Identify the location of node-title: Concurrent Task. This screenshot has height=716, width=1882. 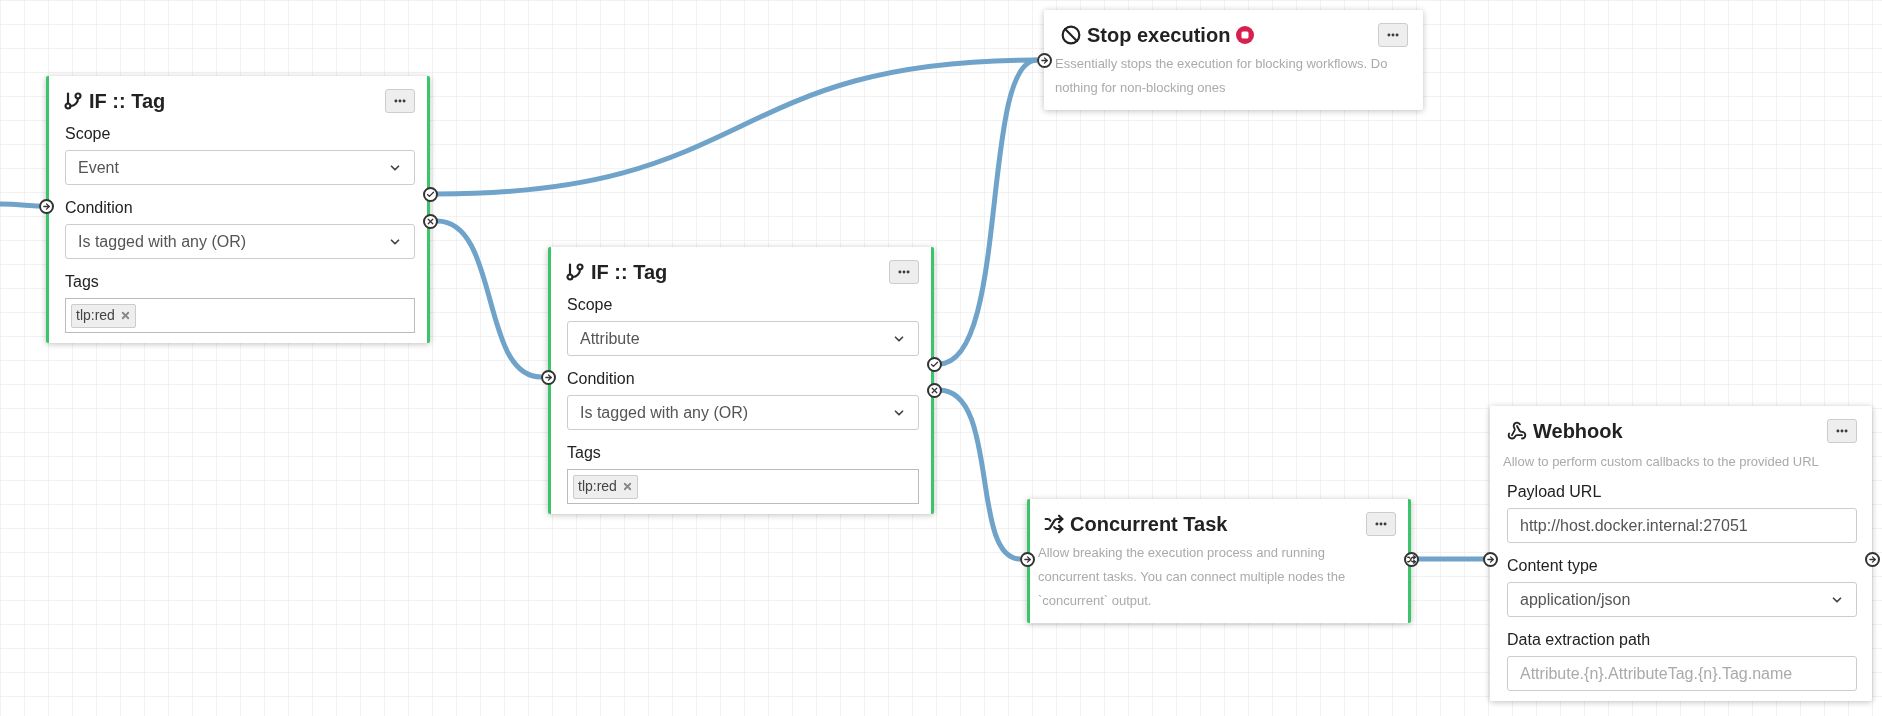
(1149, 524).